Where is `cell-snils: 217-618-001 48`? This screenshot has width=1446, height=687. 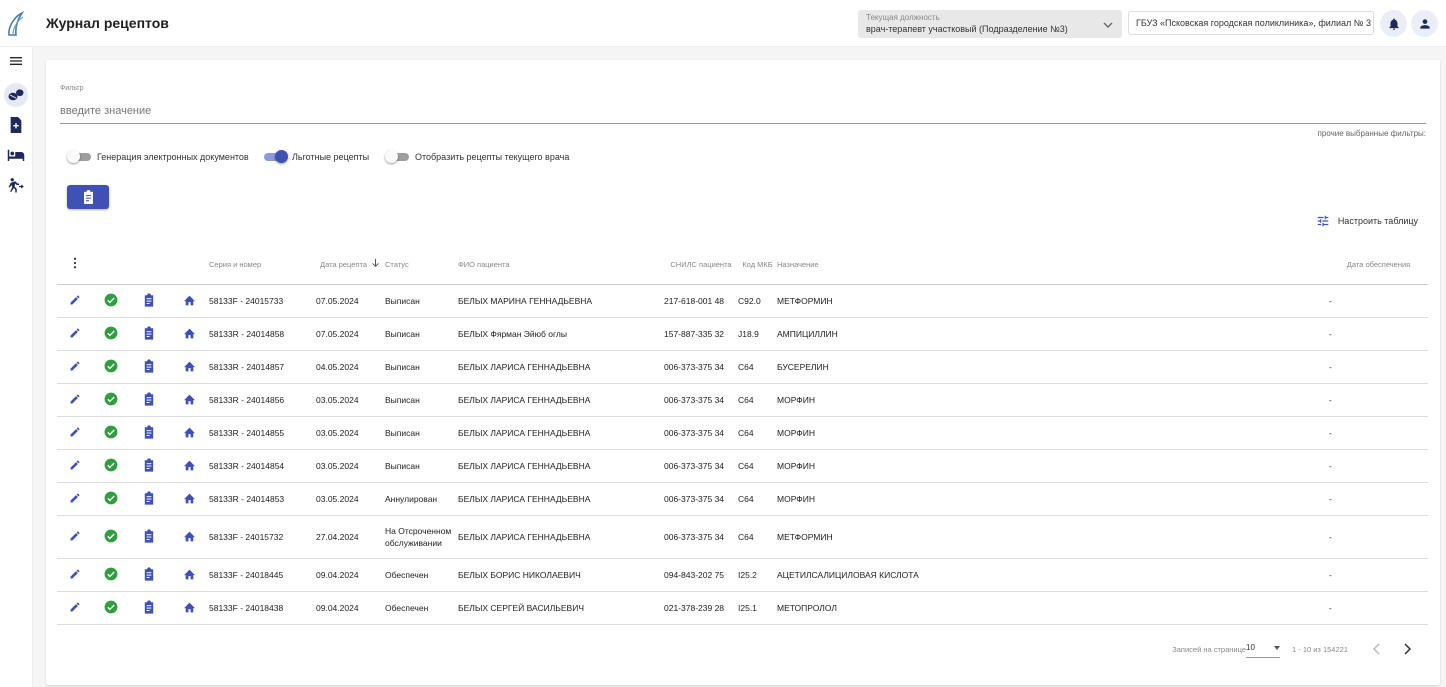
cell-snils: 217-618-001 48 is located at coordinates (701, 301).